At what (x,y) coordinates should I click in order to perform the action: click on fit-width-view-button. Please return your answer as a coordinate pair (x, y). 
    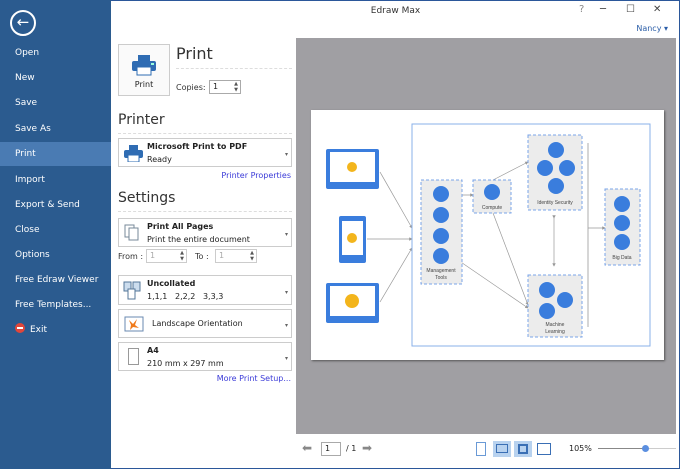
    Looking at the image, I should click on (544, 449).